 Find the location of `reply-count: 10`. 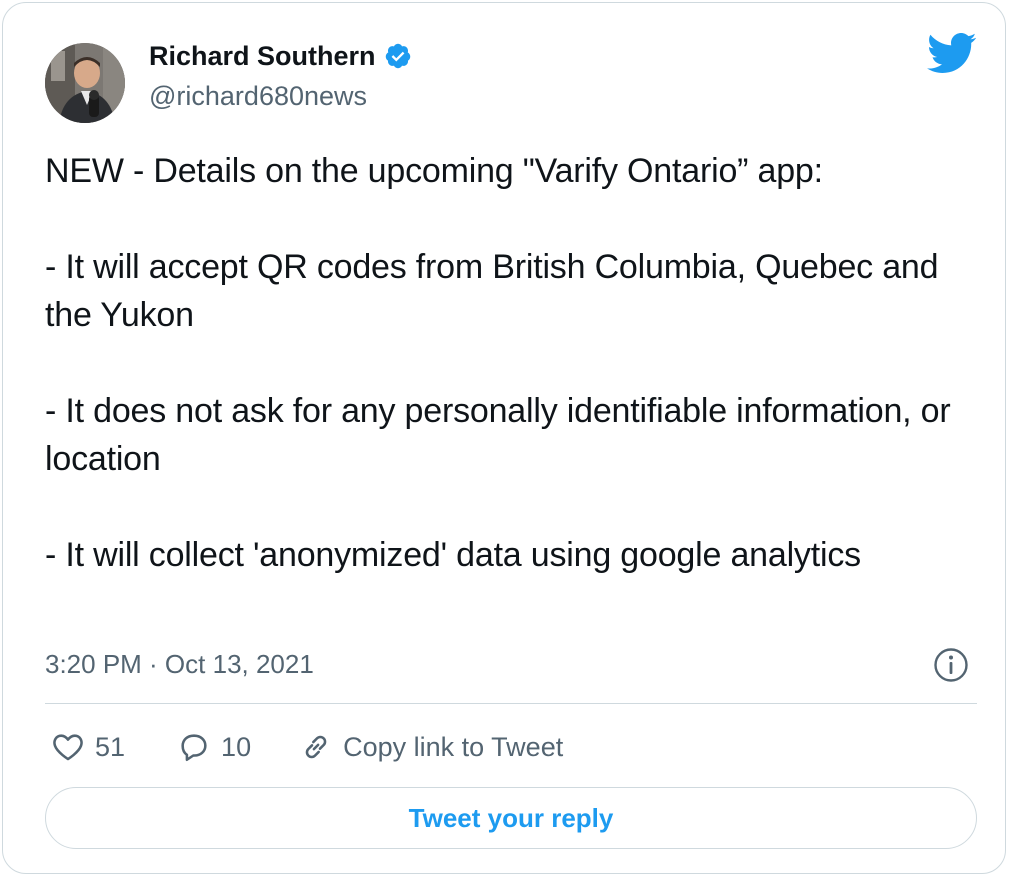

reply-count: 10 is located at coordinates (236, 746).